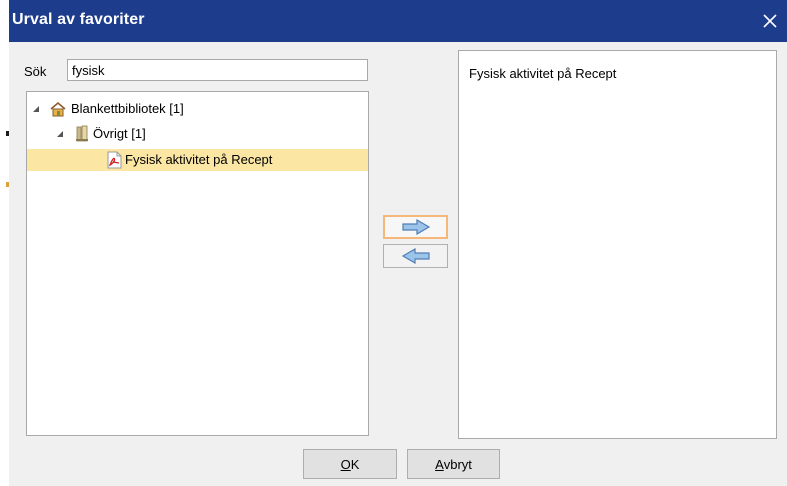  Describe the element at coordinates (58, 109) in the screenshot. I see `library-house-icon` at that location.